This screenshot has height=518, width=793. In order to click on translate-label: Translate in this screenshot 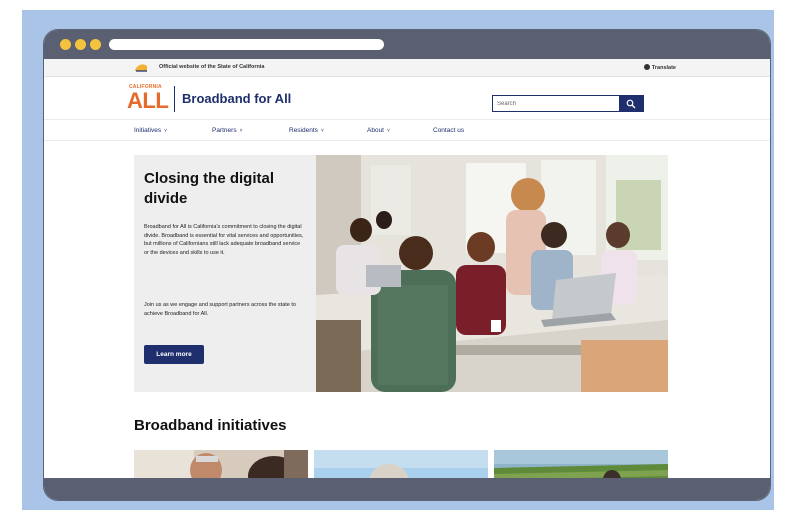, I will do `click(663, 68)`.